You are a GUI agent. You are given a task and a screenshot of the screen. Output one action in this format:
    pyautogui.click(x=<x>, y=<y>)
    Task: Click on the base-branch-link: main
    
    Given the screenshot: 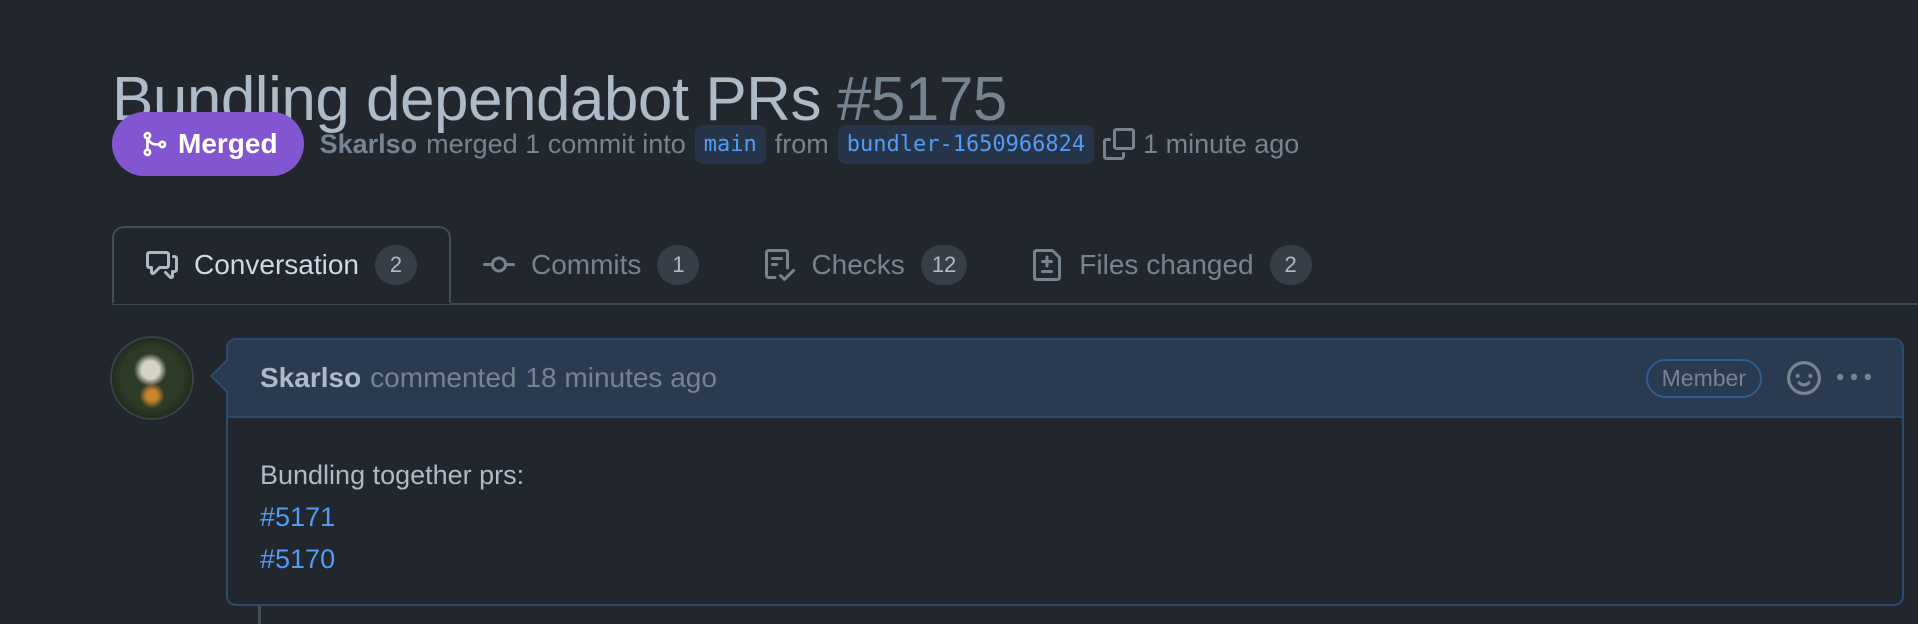 What is the action you would take?
    pyautogui.click(x=730, y=144)
    